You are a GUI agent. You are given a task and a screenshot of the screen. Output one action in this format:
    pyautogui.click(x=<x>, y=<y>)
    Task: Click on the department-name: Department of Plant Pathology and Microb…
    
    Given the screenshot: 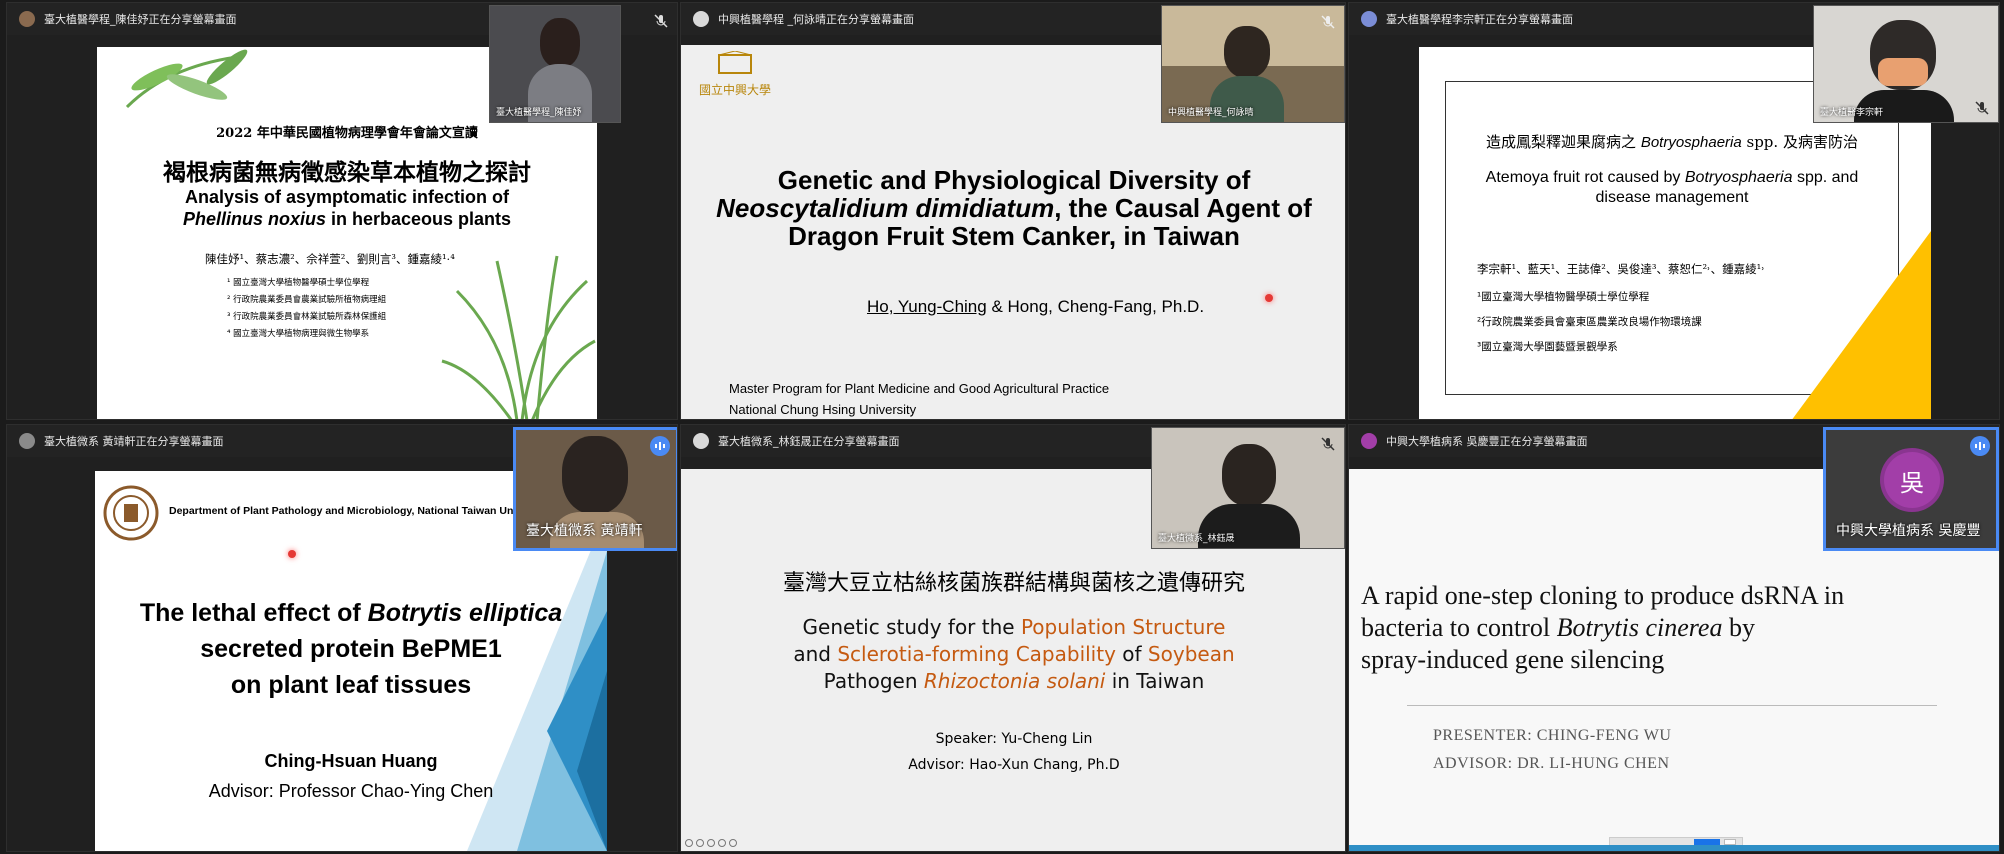 What is the action you would take?
    pyautogui.click(x=348, y=511)
    